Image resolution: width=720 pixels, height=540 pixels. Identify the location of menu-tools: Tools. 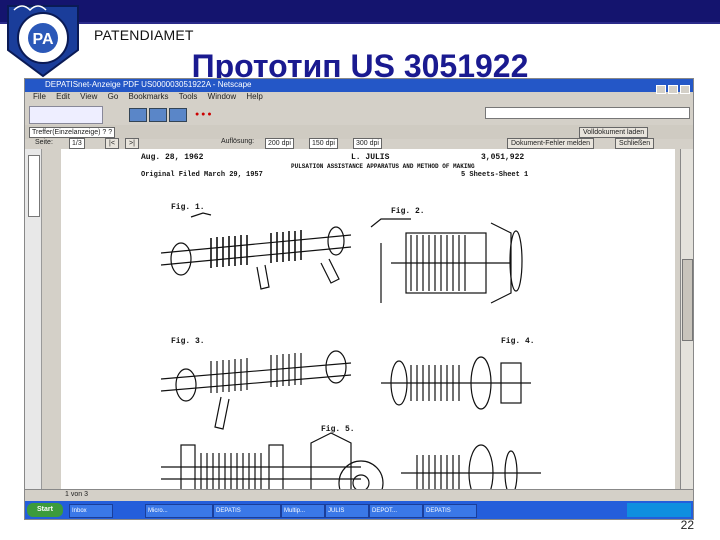
(188, 96).